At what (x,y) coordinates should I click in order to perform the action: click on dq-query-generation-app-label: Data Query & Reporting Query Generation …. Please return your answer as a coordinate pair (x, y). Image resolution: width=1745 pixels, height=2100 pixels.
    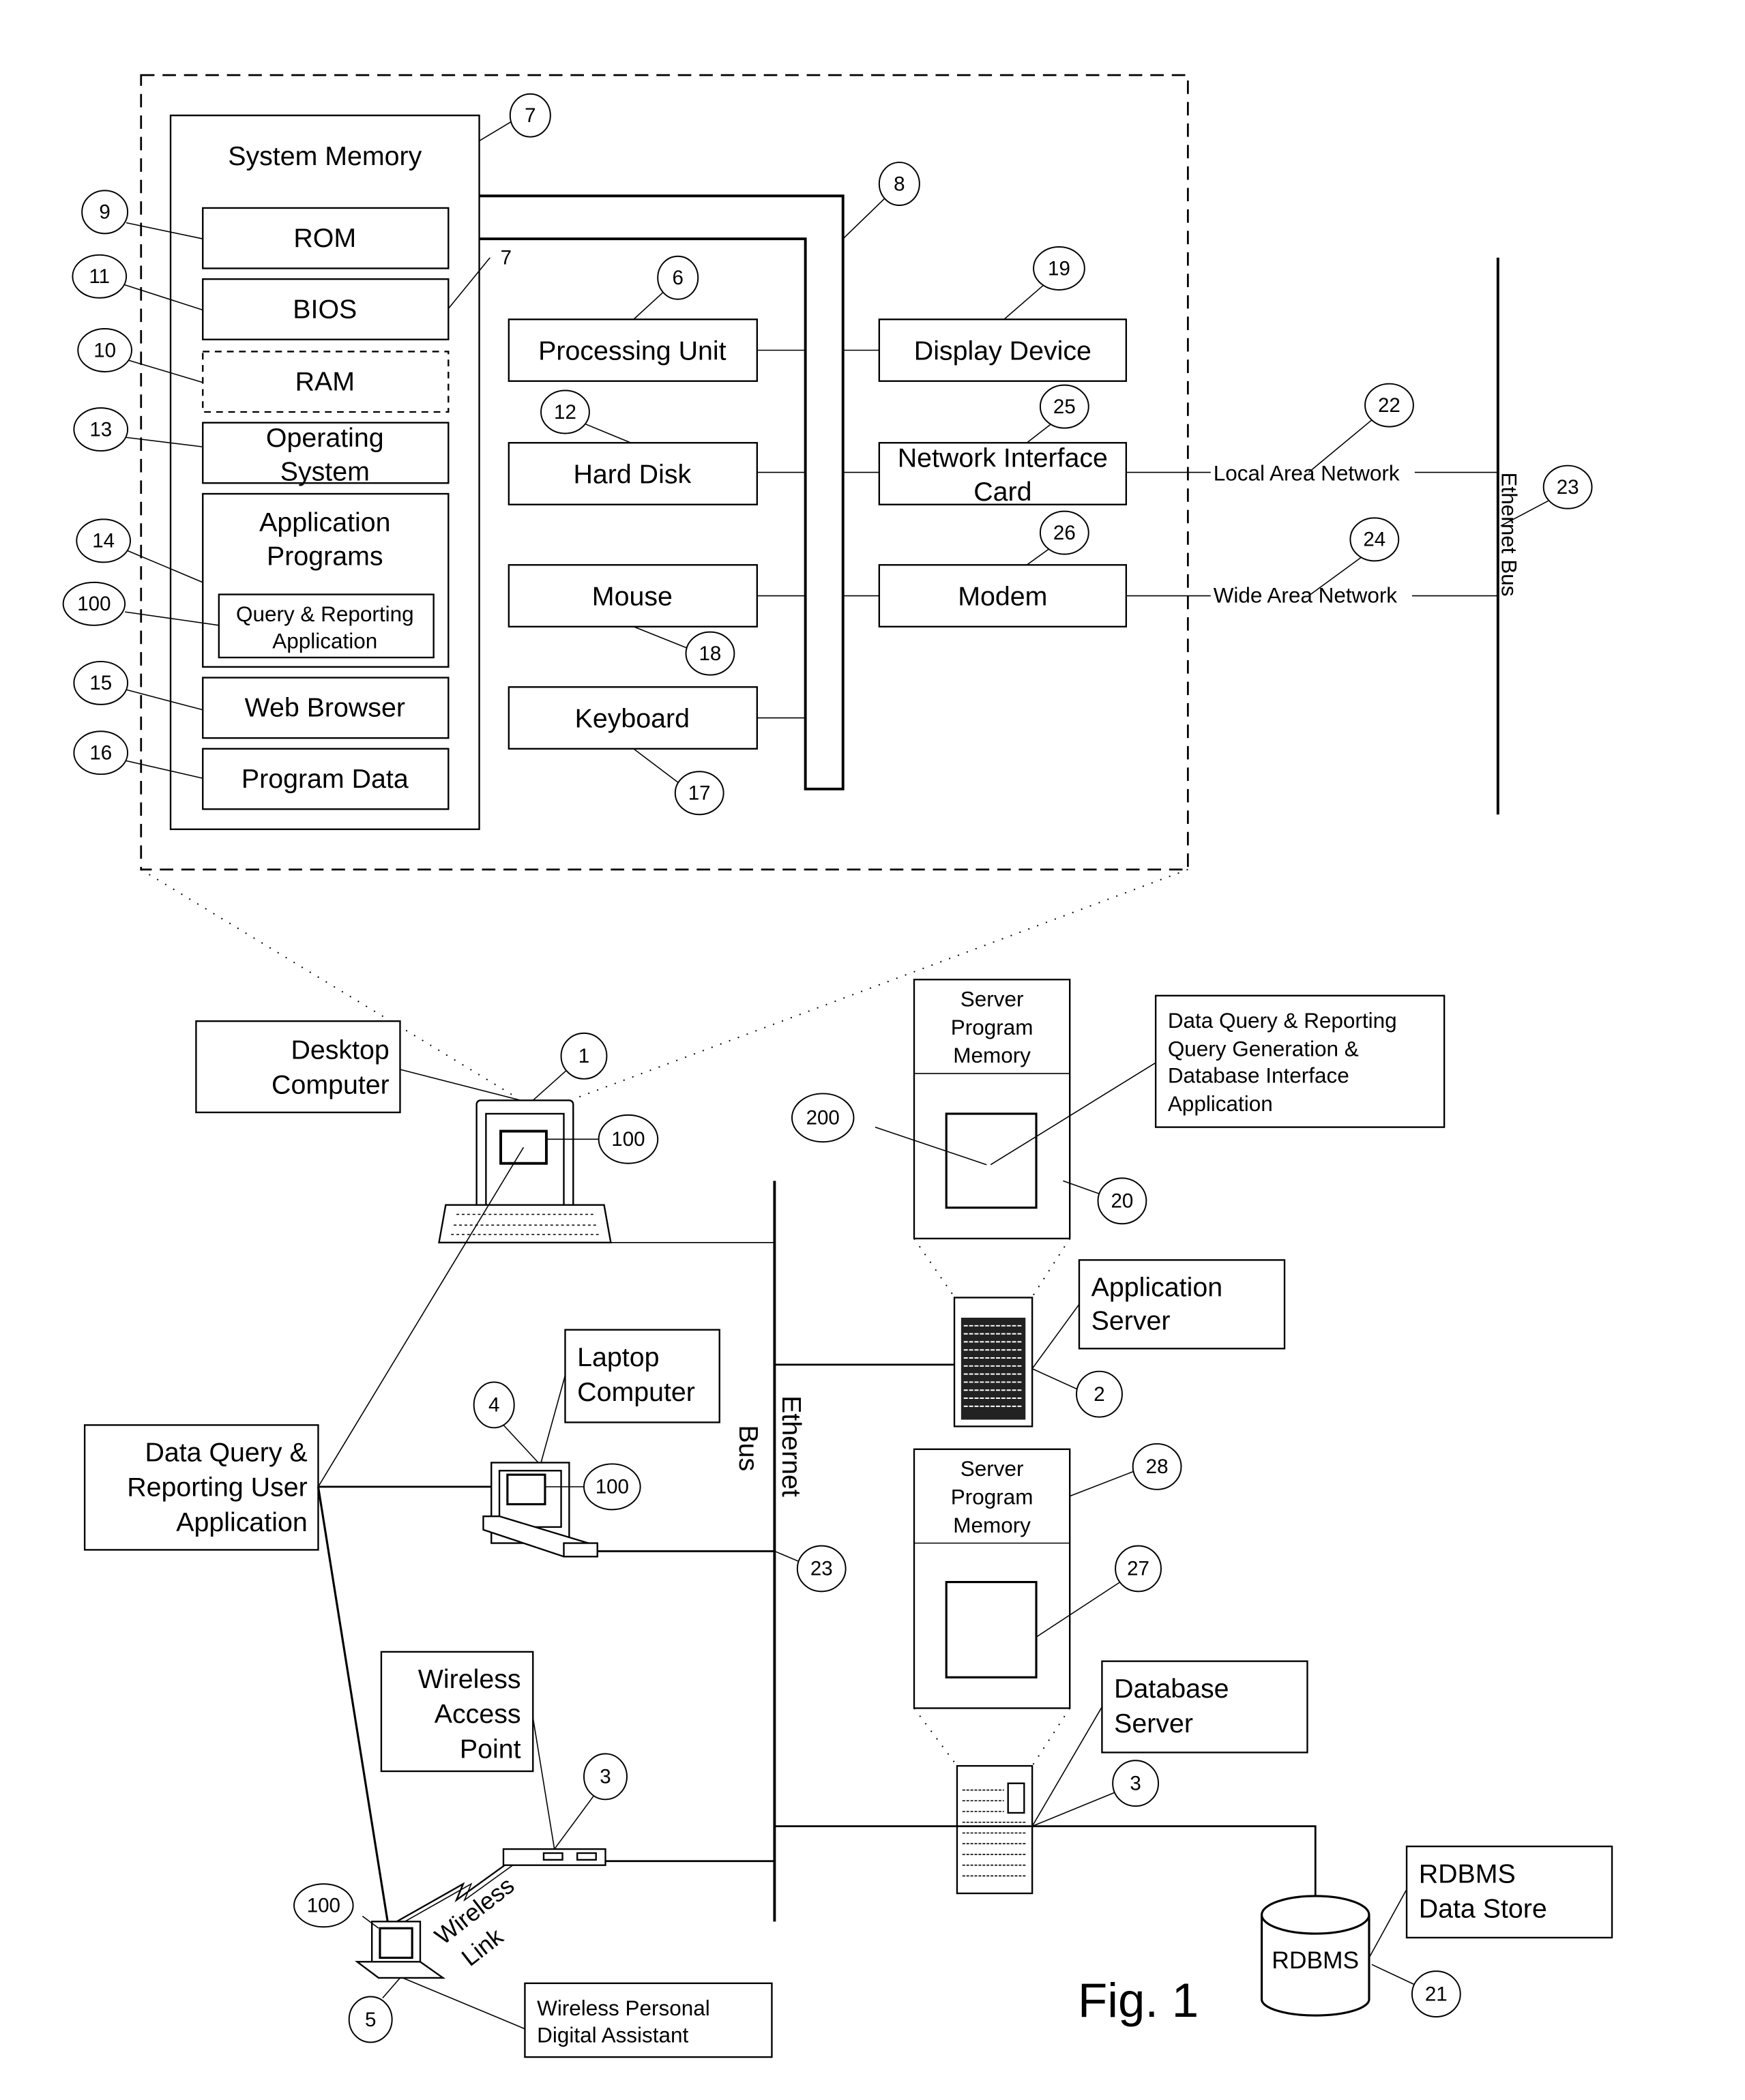
    Looking at the image, I should click on (1300, 1061).